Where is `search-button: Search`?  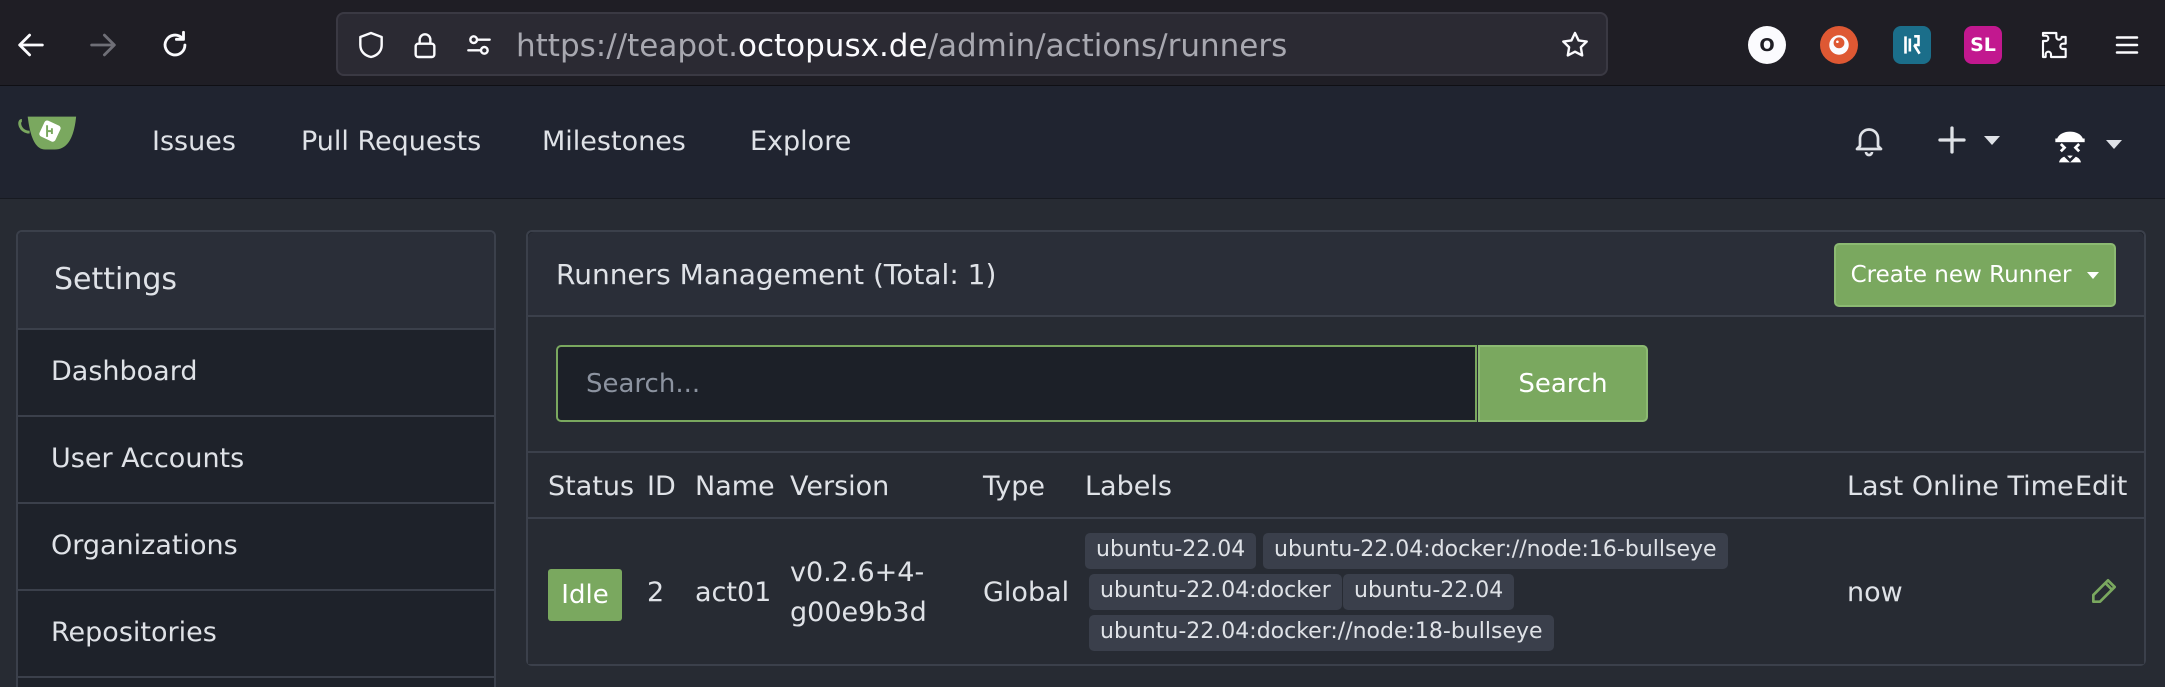
search-button: Search is located at coordinates (1563, 383).